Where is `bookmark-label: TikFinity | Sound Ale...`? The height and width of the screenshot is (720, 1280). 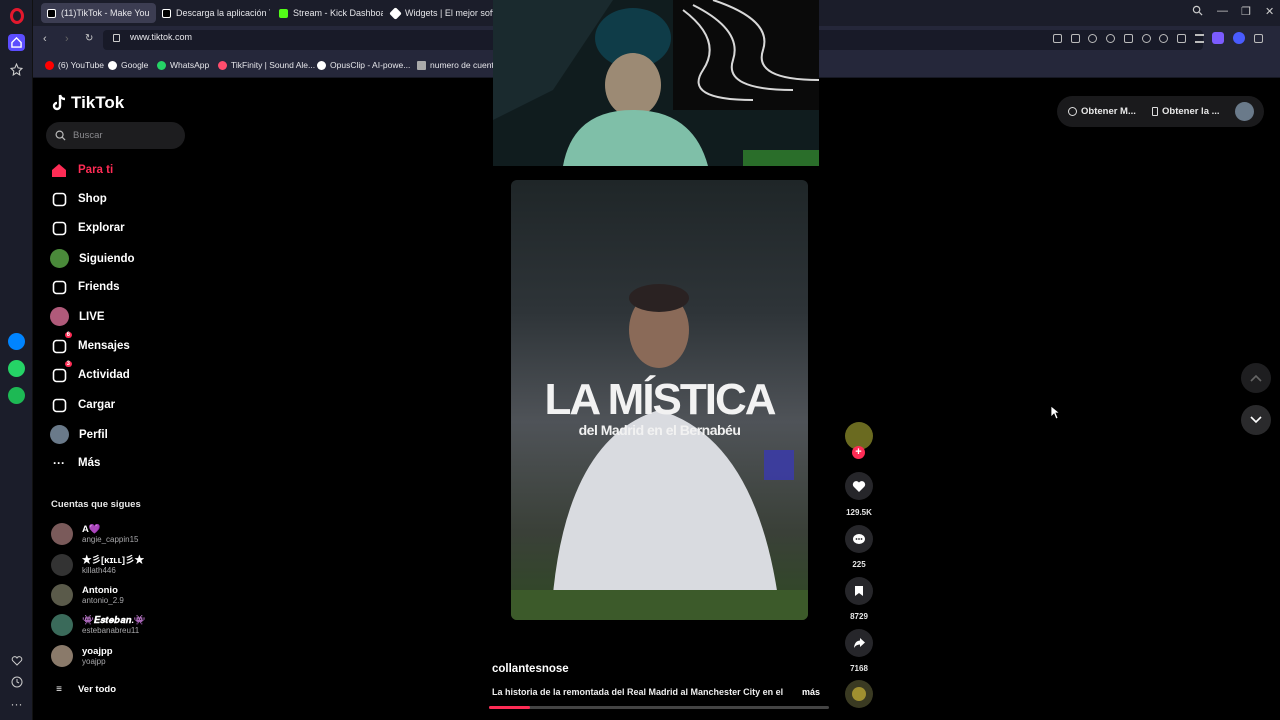 bookmark-label: TikFinity | Sound Ale... is located at coordinates (273, 65).